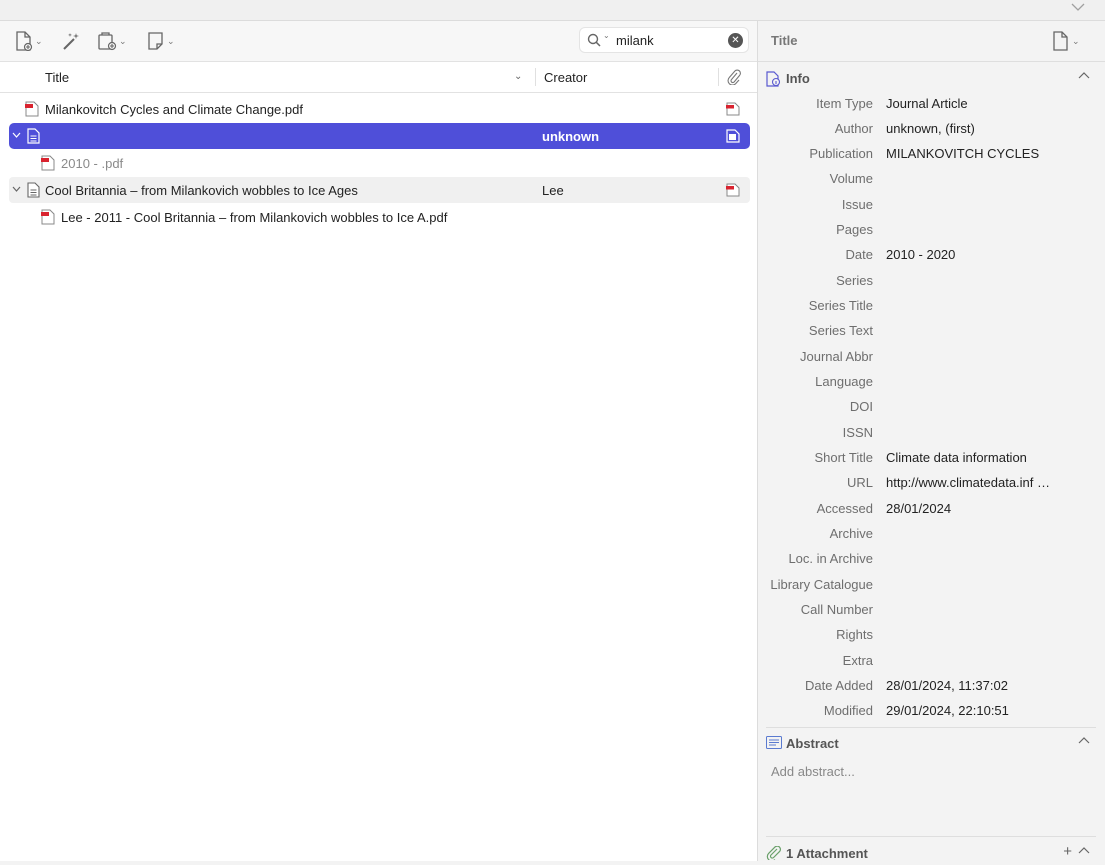  I want to click on field-archive: Archive, so click(931, 537).